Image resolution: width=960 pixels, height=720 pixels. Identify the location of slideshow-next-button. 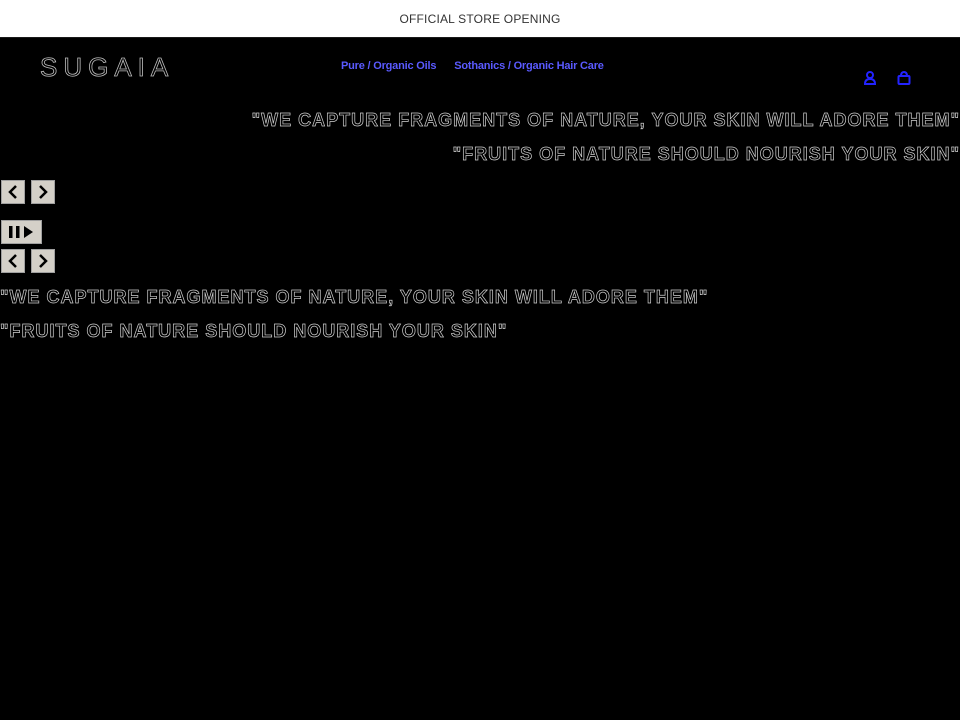
(43, 192).